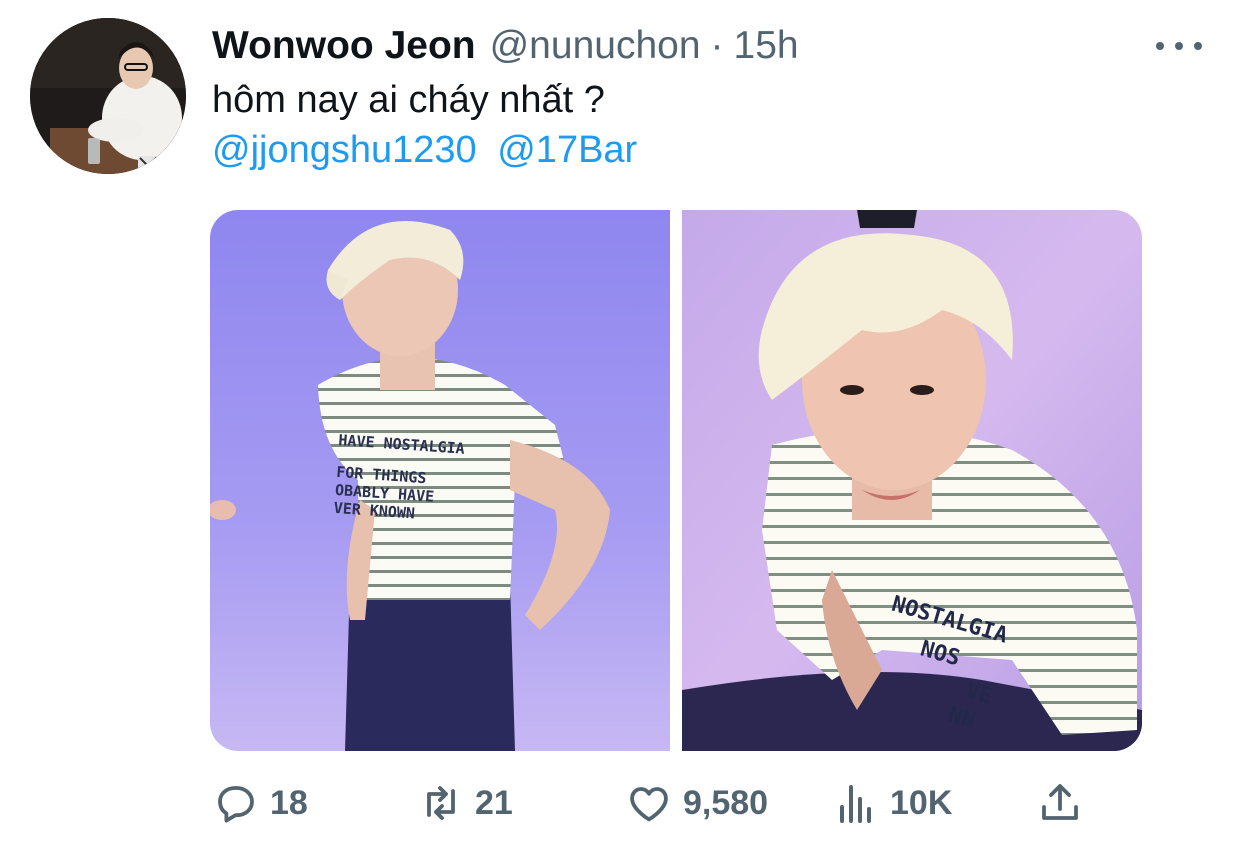 Image resolution: width=1242 pixels, height=845 pixels. What do you see at coordinates (726, 802) in the screenshot?
I see `like-count: 9,580` at bounding box center [726, 802].